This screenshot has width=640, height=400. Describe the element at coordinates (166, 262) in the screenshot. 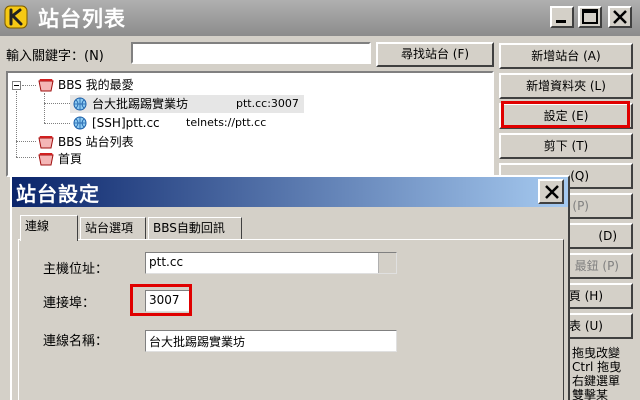

I see `host-value: ptt.cc` at that location.